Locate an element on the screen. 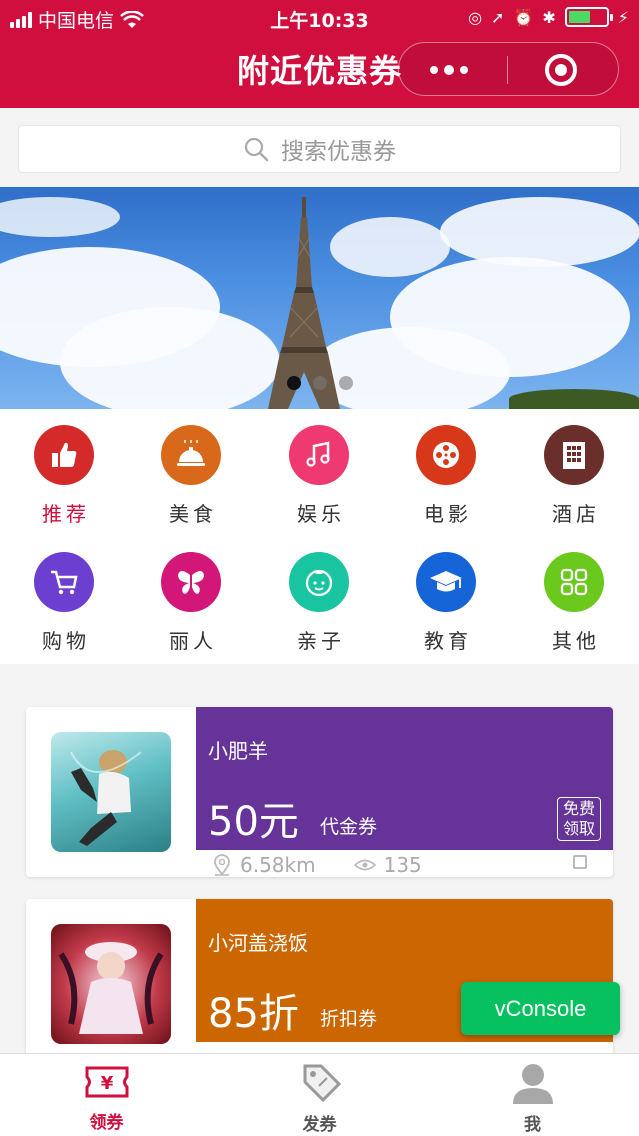 The height and width of the screenshot is (1136, 639). category-shopping: 购物 is located at coordinates (64, 603).